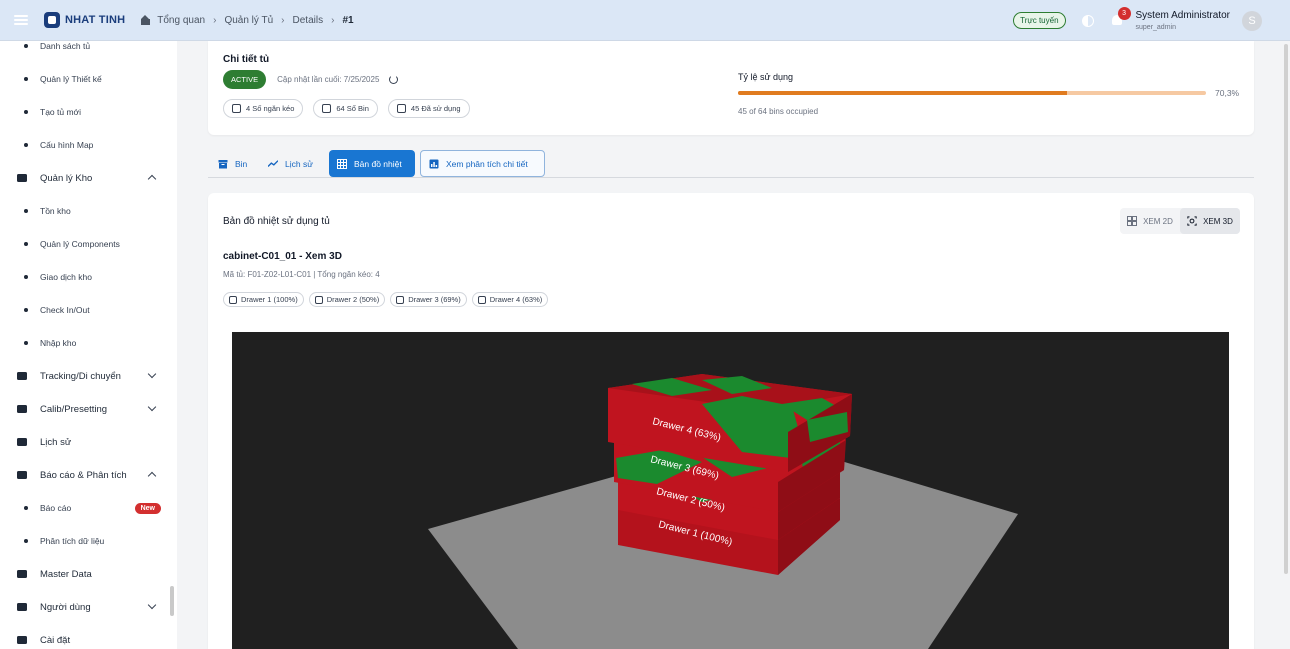 The width and height of the screenshot is (1290, 649). I want to click on avatar: S, so click(1252, 20).